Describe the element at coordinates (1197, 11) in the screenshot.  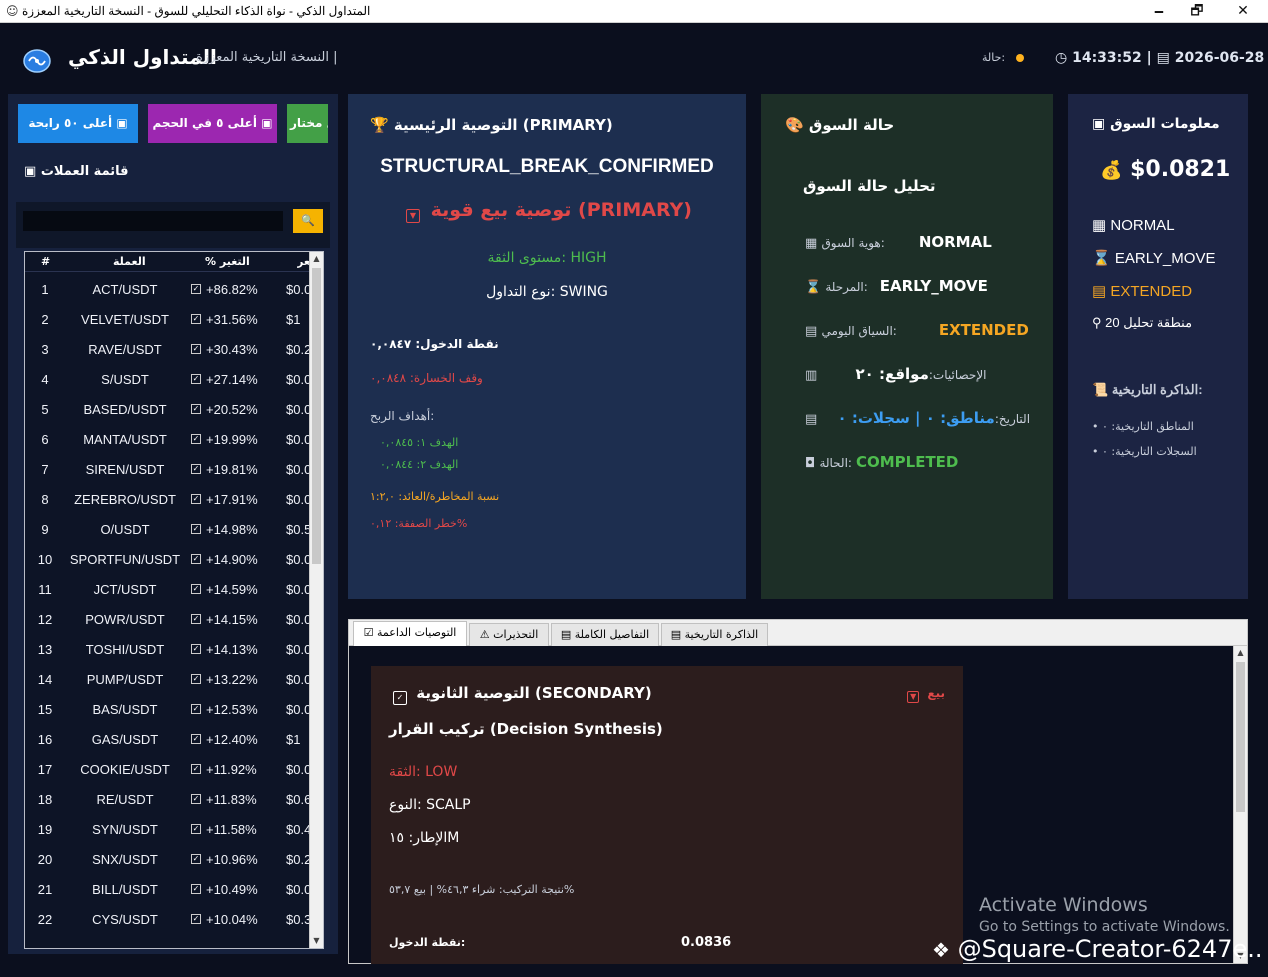
I see `maximize-button: 🗗` at that location.